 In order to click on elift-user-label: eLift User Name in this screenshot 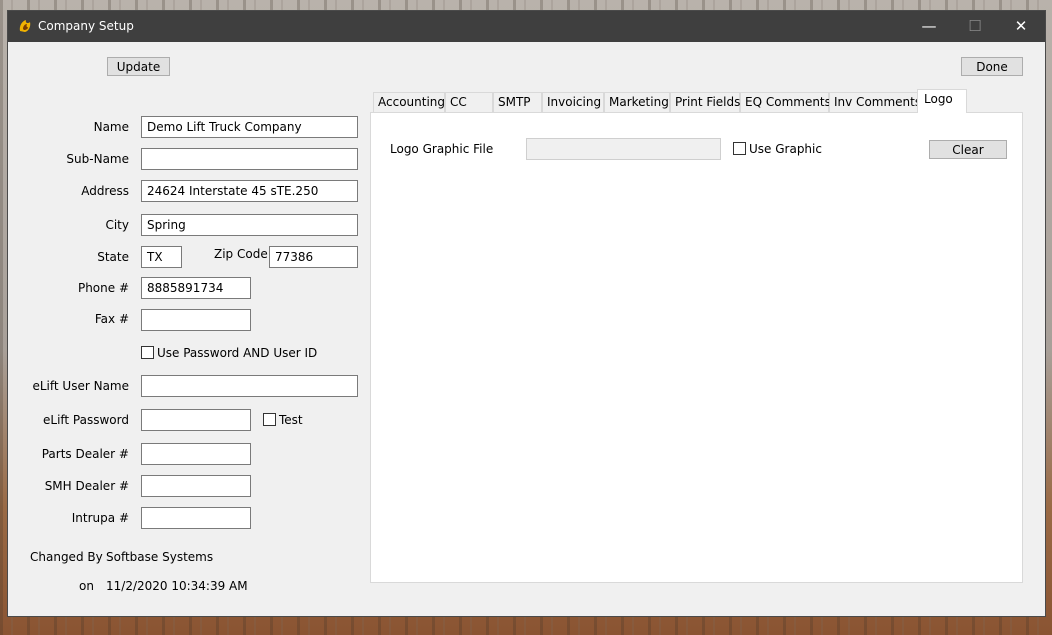, I will do `click(80, 386)`.